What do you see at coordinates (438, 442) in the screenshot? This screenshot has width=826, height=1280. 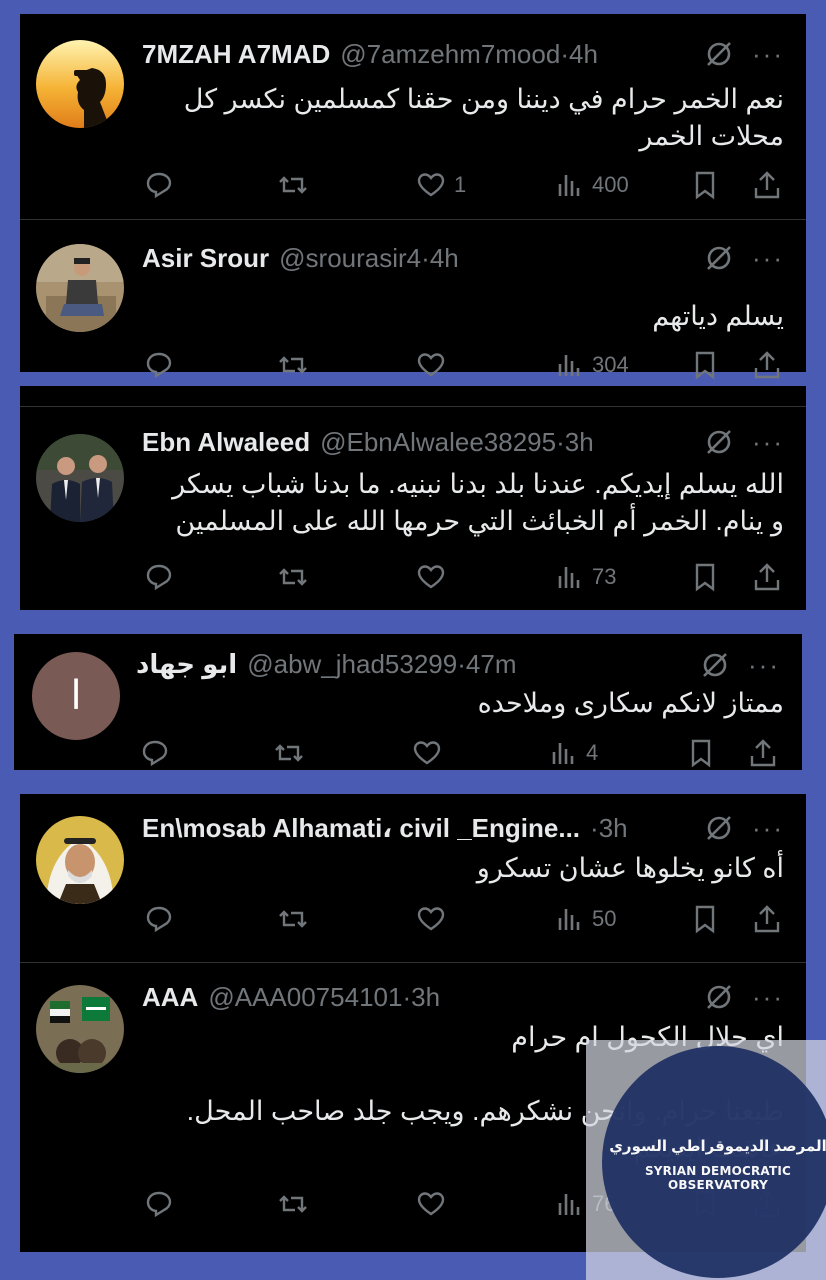 I see `handle: @EbnAlwalee38295` at bounding box center [438, 442].